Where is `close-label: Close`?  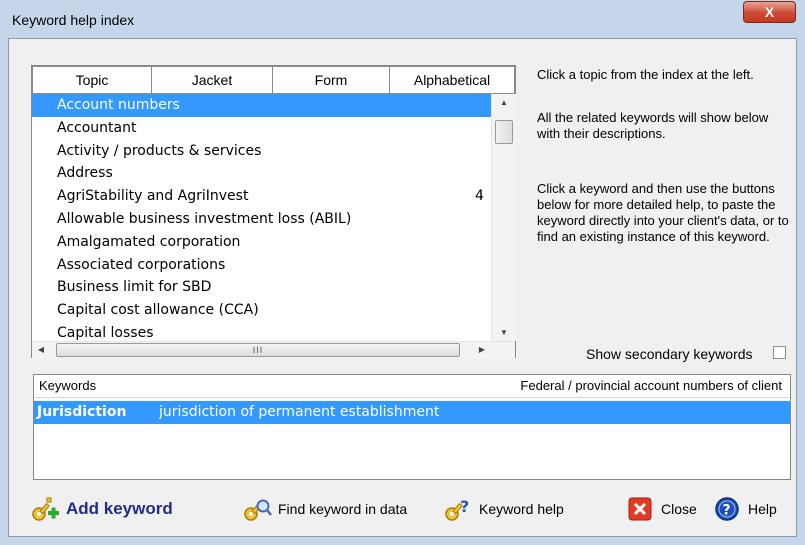
close-label: Close is located at coordinates (679, 509).